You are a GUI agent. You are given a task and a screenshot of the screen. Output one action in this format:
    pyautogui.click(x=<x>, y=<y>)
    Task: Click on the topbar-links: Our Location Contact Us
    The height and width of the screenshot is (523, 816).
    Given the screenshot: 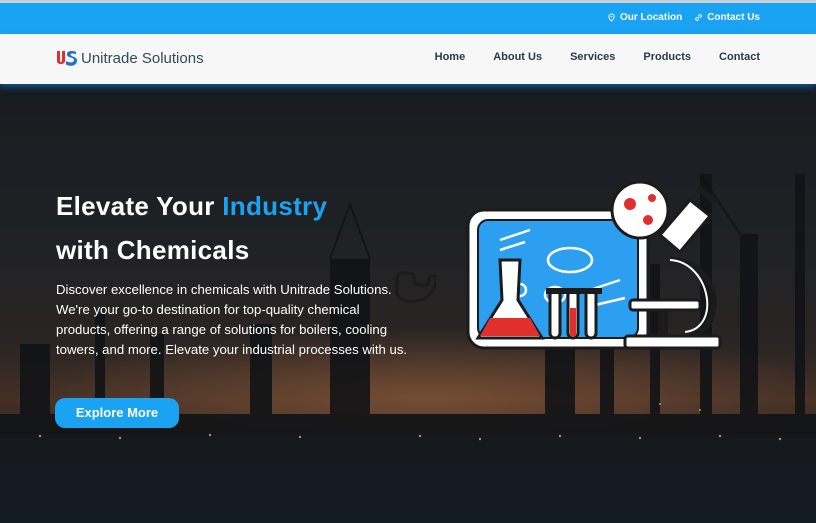 What is the action you would take?
    pyautogui.click(x=683, y=17)
    